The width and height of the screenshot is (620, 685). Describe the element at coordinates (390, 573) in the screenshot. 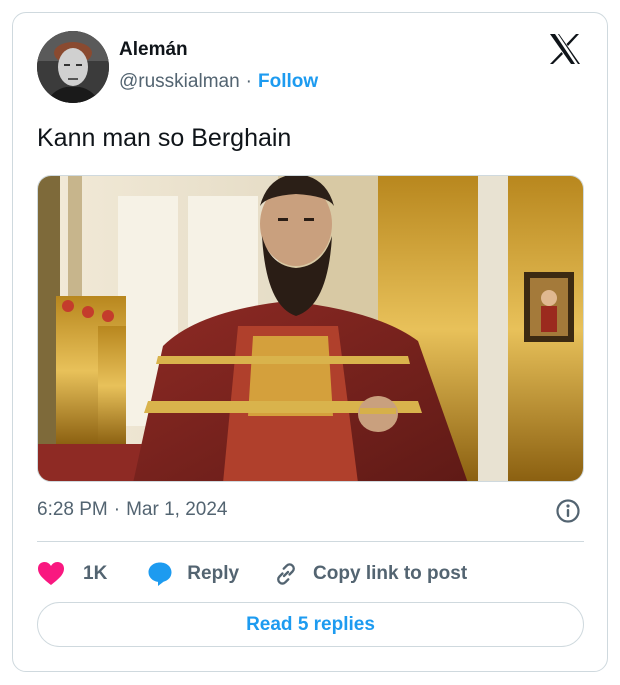

I see `copy-link-label: Copy link to post` at that location.